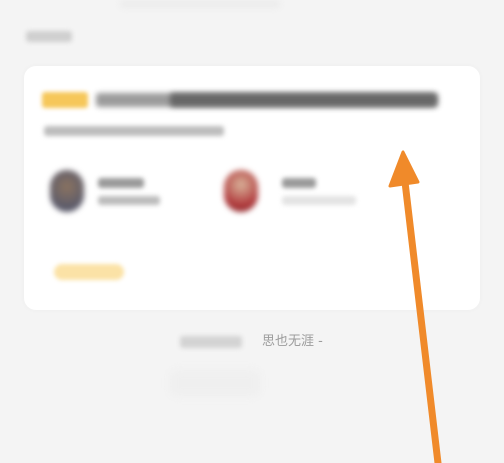  What do you see at coordinates (65, 100) in the screenshot?
I see `title-tag` at bounding box center [65, 100].